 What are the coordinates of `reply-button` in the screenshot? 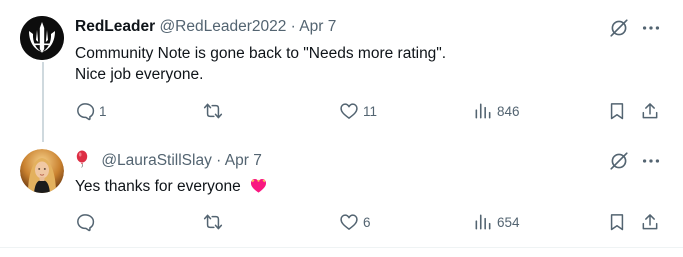 It's located at (87, 222).